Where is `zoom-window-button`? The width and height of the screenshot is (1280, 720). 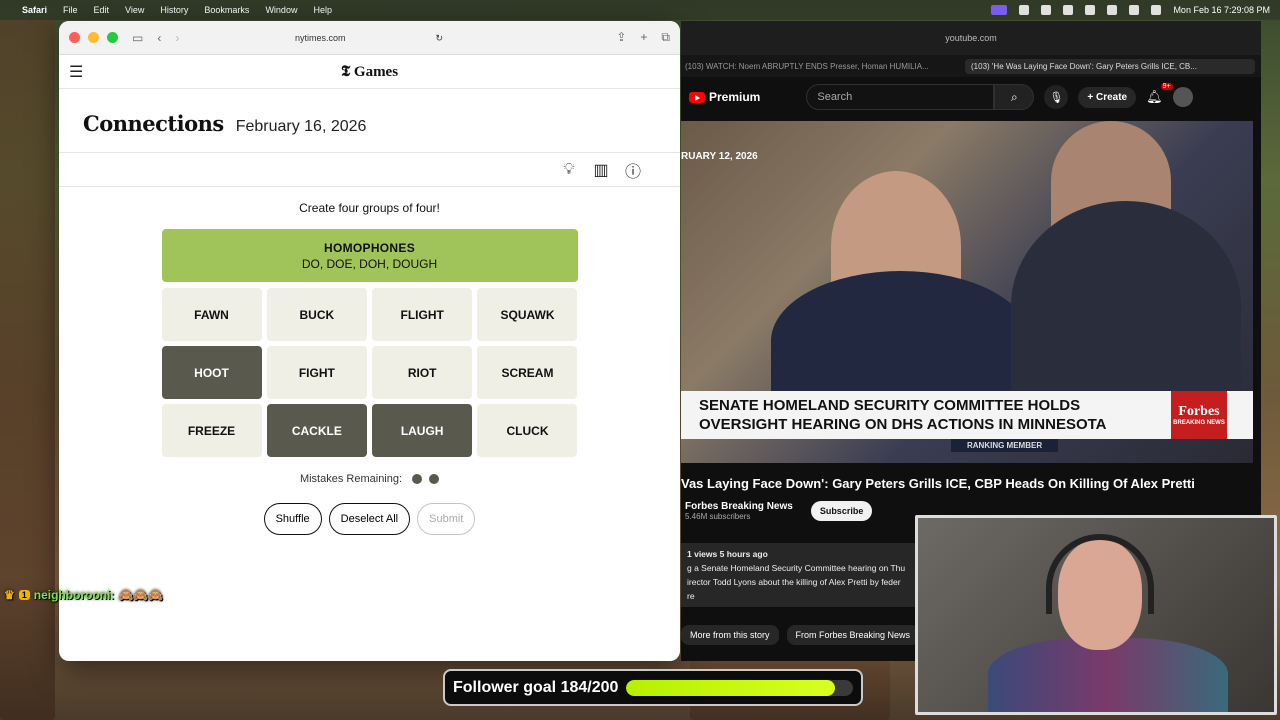 zoom-window-button is located at coordinates (112, 37).